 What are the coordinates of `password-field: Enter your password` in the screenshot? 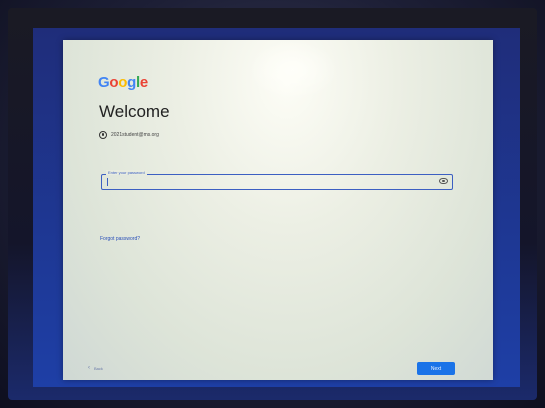 It's located at (277, 180).